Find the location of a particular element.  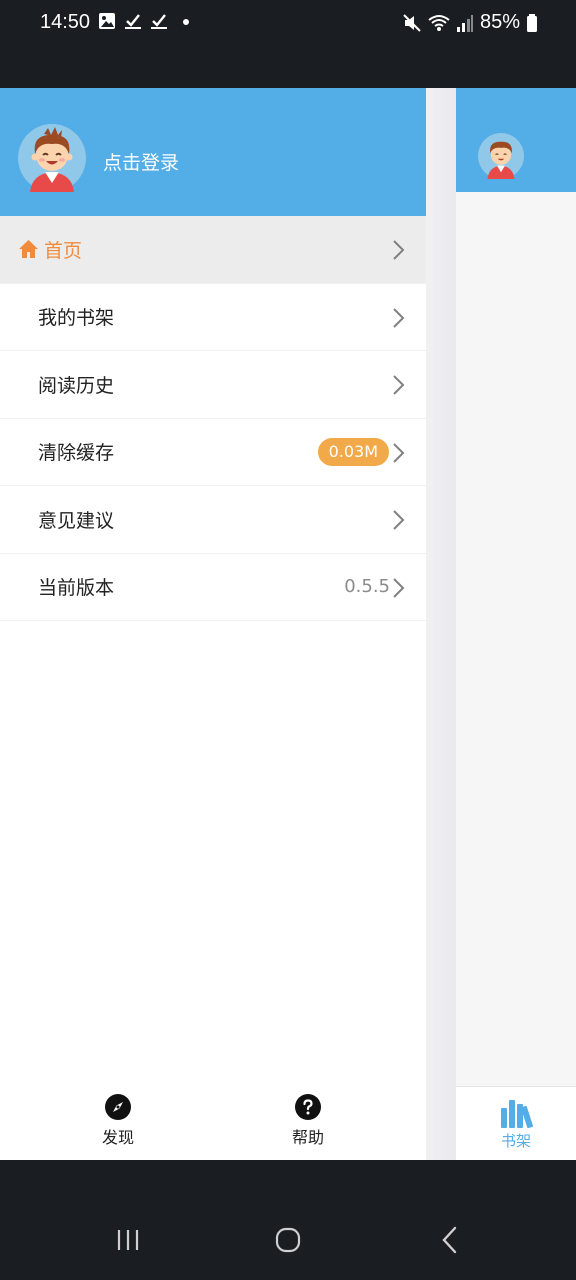

drawer-footer: 发现 帮助 is located at coordinates (213, 1123).